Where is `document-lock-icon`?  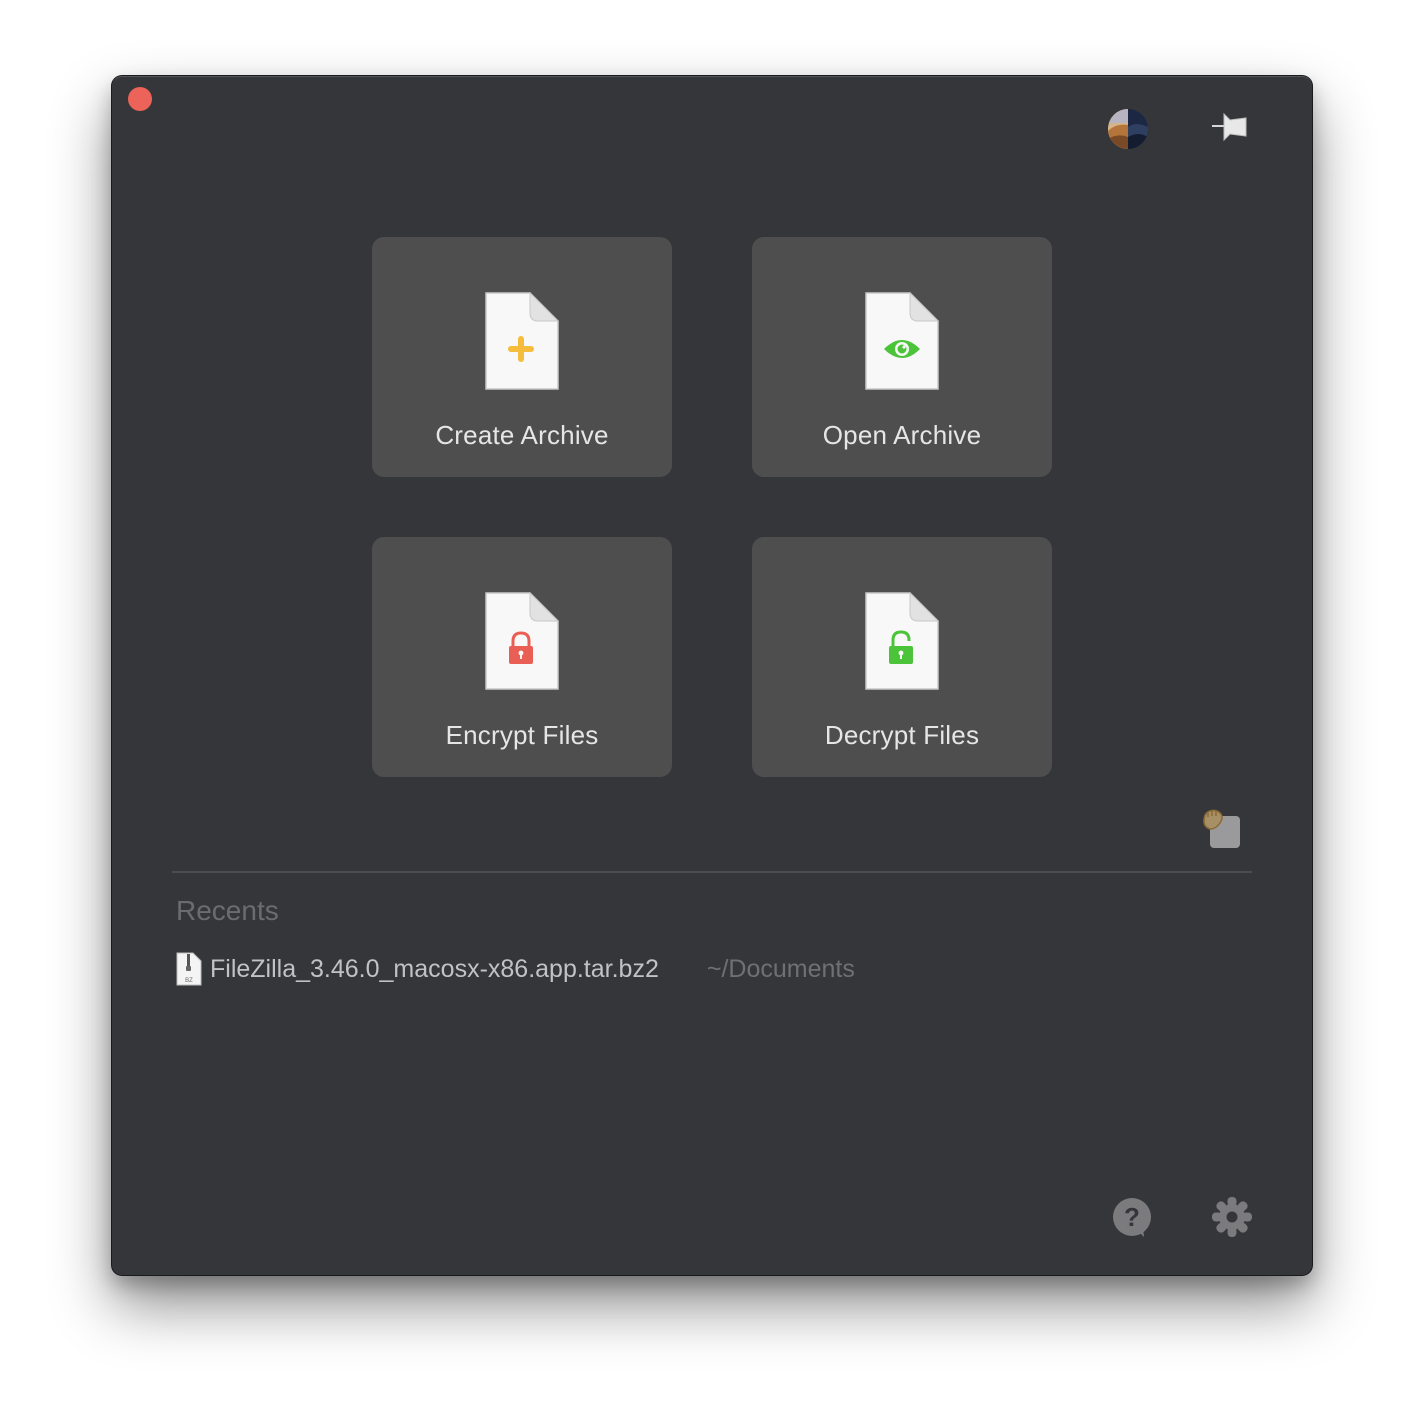 document-lock-icon is located at coordinates (522, 640).